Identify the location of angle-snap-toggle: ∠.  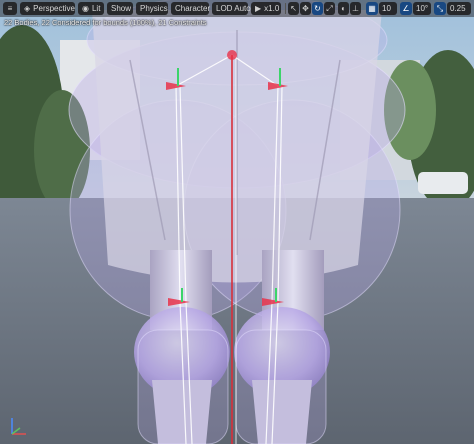
(406, 8).